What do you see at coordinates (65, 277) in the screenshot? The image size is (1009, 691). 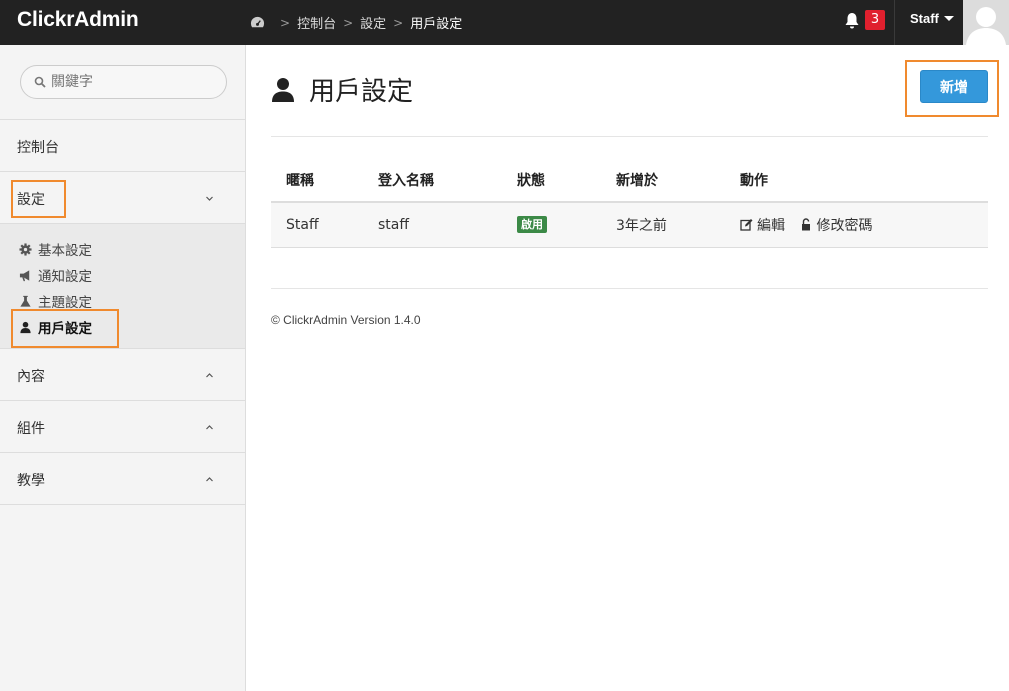 I see `submenu-item-label: 通知設定` at bounding box center [65, 277].